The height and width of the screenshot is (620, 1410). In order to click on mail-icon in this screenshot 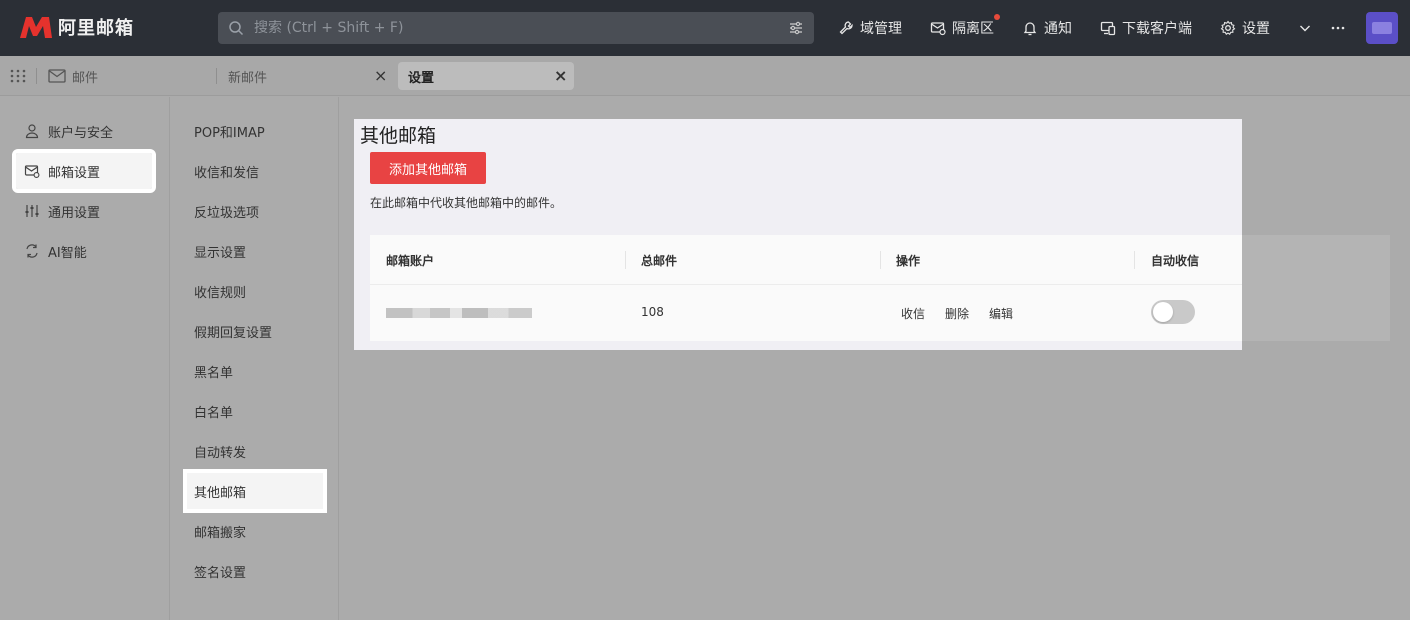, I will do `click(57, 76)`.